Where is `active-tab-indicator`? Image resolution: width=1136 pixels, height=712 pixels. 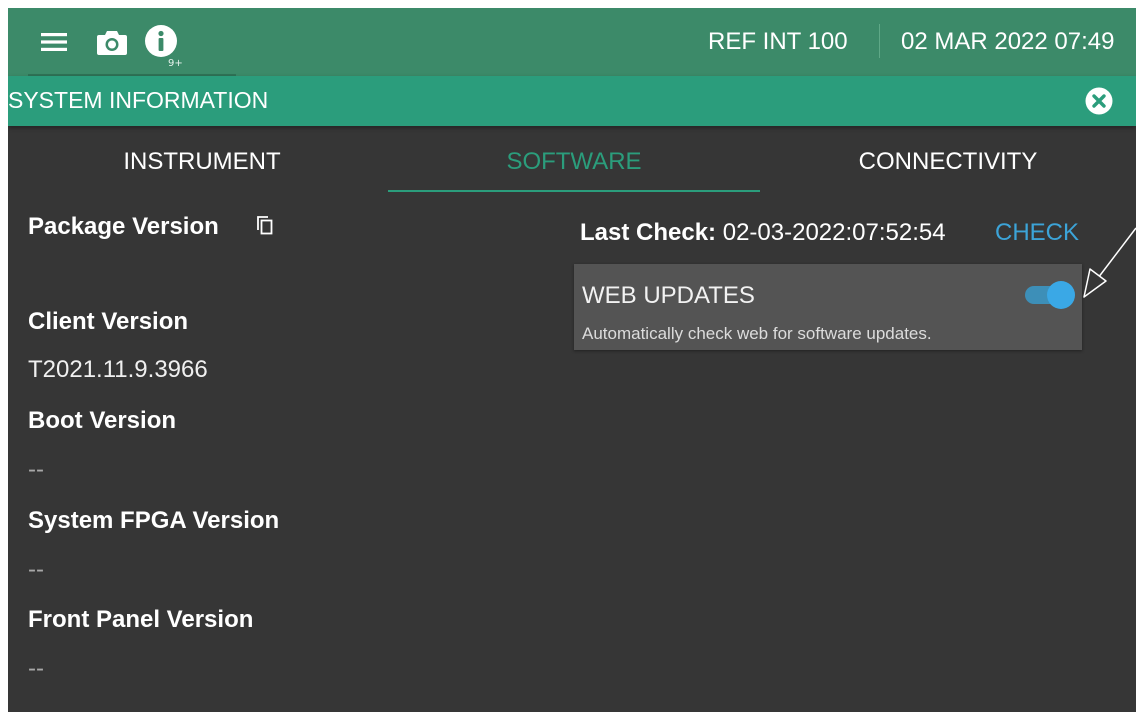
active-tab-indicator is located at coordinates (574, 191).